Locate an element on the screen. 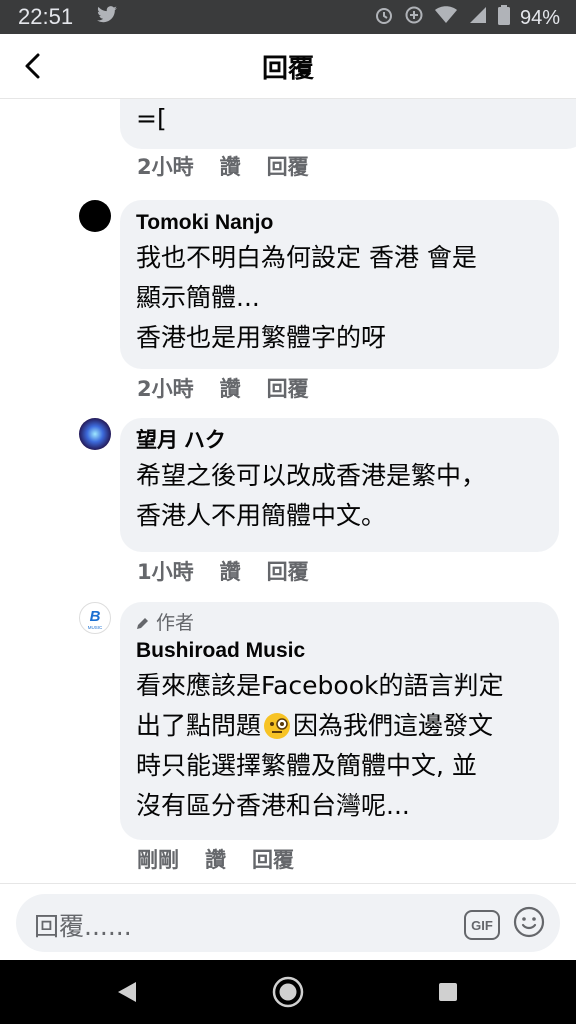 The width and height of the screenshot is (576, 1024). emoji-icon is located at coordinates (529, 924).